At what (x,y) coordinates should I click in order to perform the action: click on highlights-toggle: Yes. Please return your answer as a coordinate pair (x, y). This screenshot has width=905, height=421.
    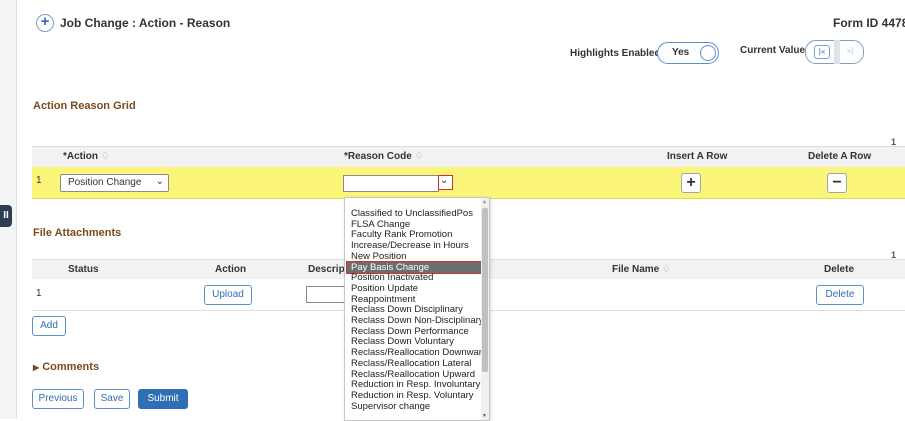
    Looking at the image, I should click on (688, 53).